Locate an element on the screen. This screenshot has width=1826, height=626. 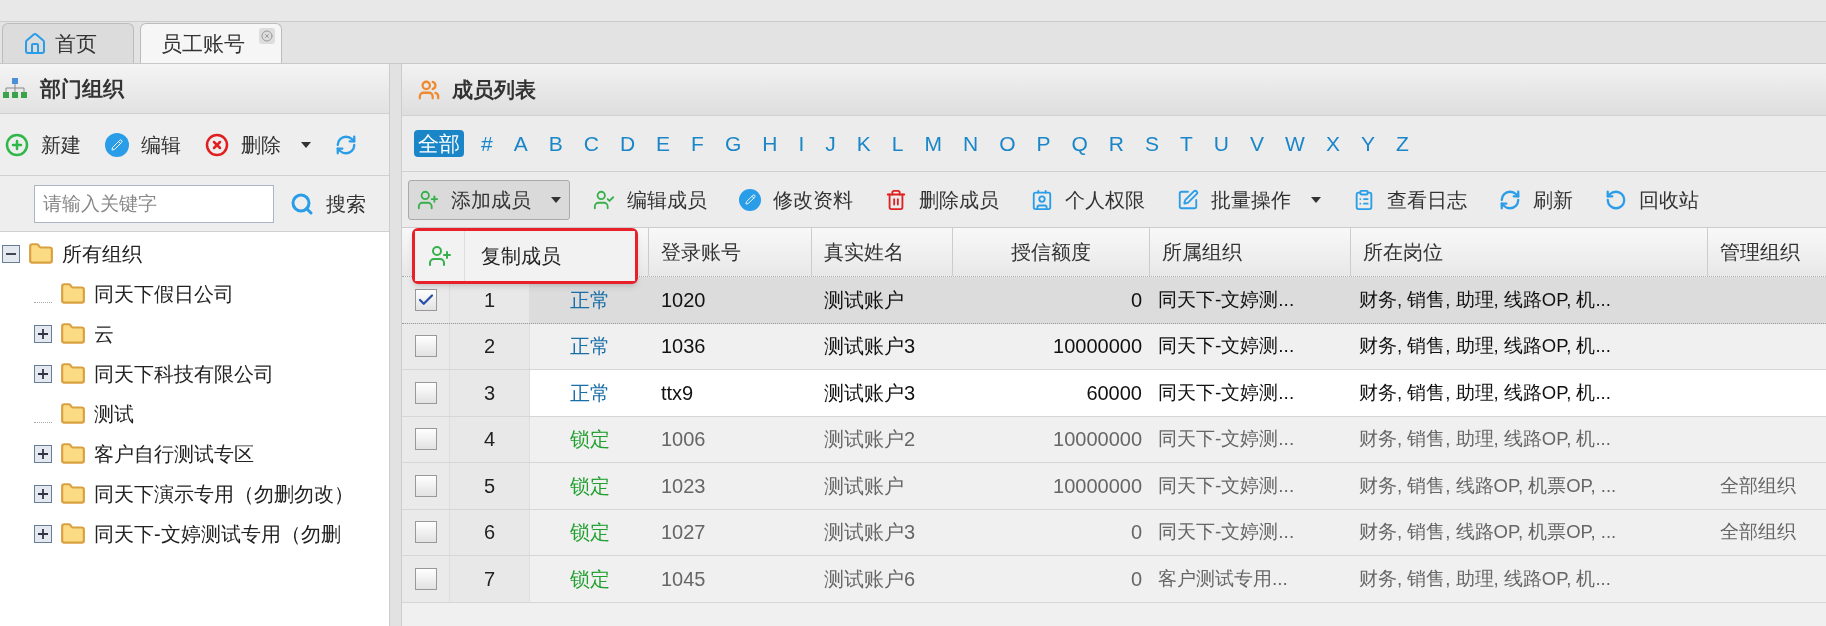
table-row: 5 锁定 1023 测试账户 10000000 同天下-文婷测... 财务, 销售, 线路OP, 机票OP, ... 全部组织 is located at coordinates (1114, 486).